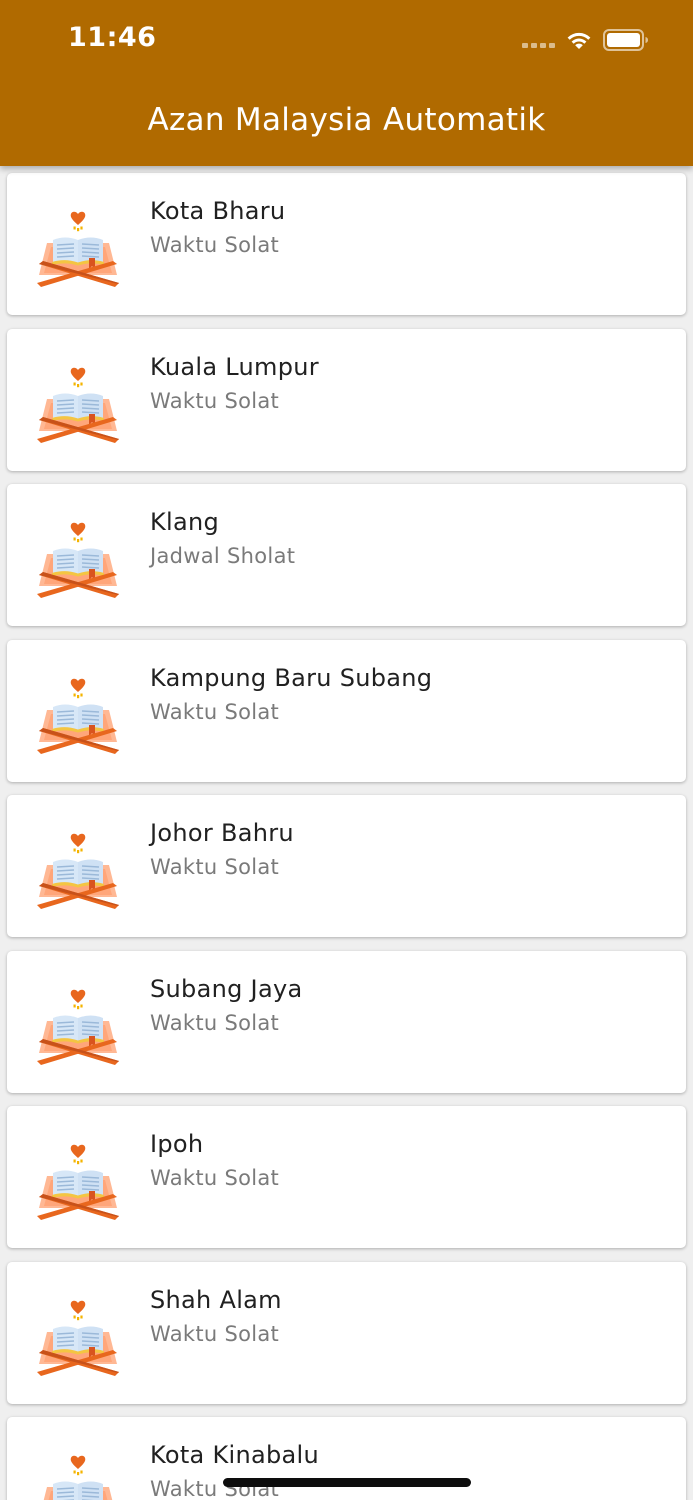  What do you see at coordinates (346, 244) in the screenshot?
I see `list-item: Kota Bharu Waktu Solat` at bounding box center [346, 244].